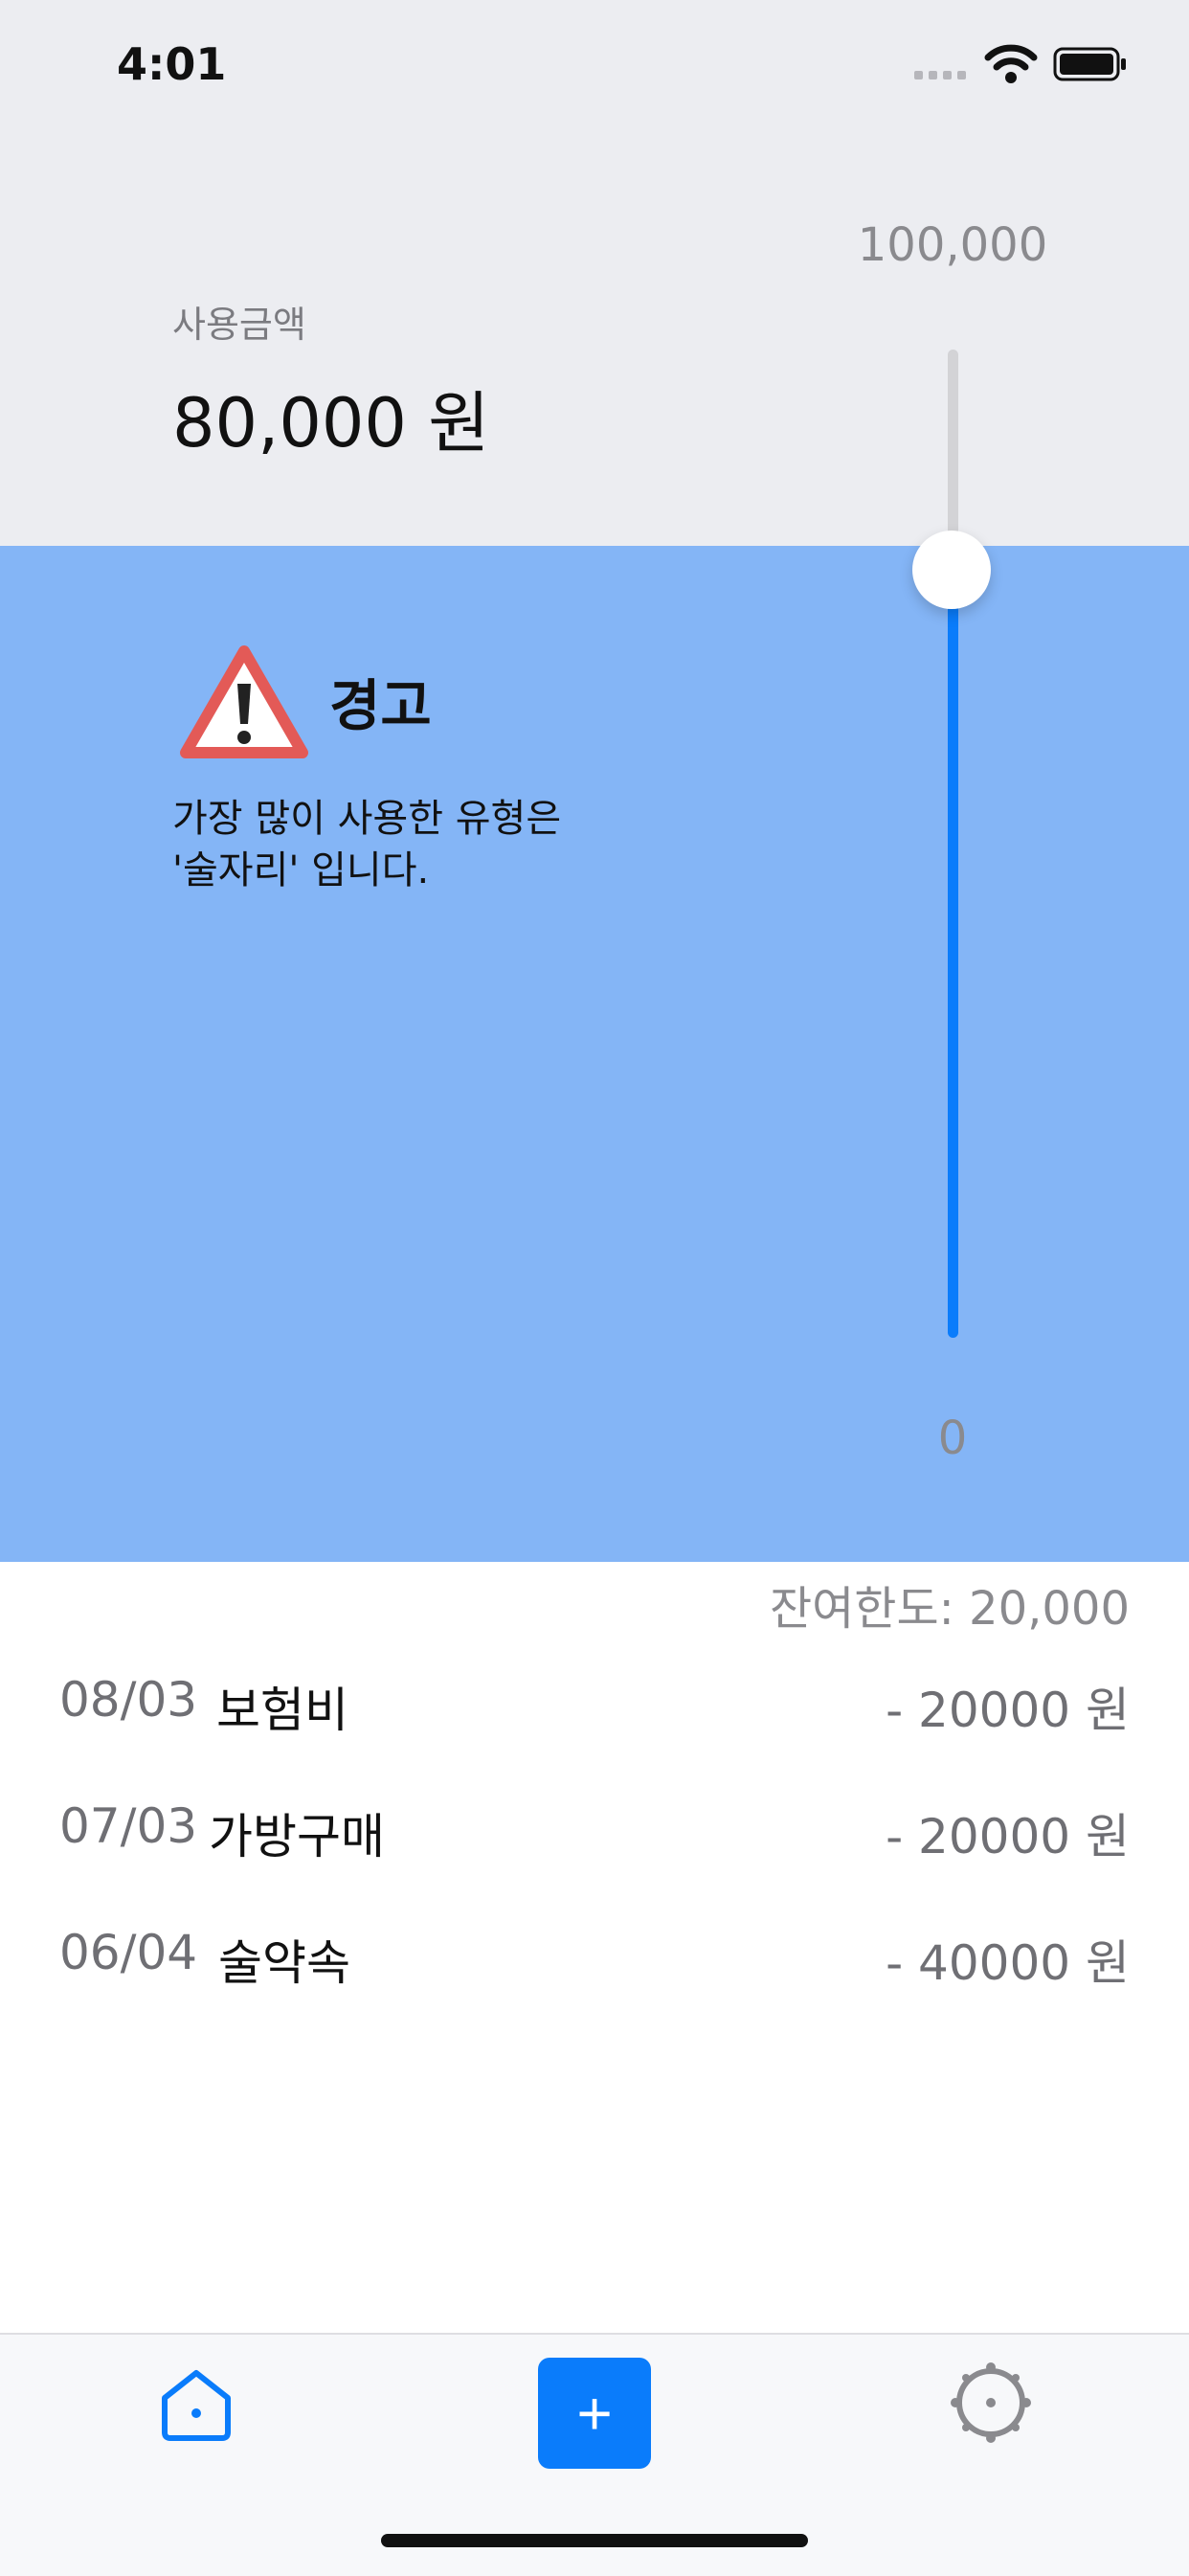 The height and width of the screenshot is (2576, 1189). What do you see at coordinates (1089, 64) in the screenshot?
I see `battery-icon` at bounding box center [1089, 64].